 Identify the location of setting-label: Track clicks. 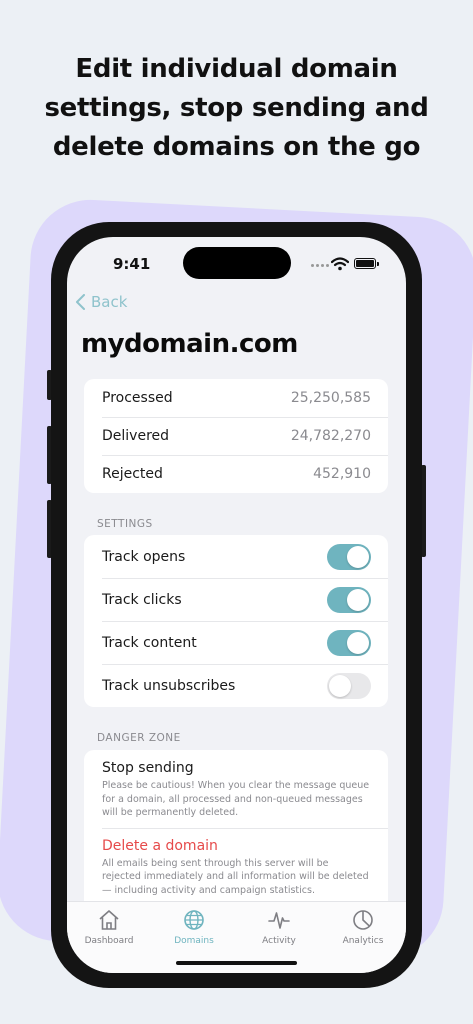
(142, 599).